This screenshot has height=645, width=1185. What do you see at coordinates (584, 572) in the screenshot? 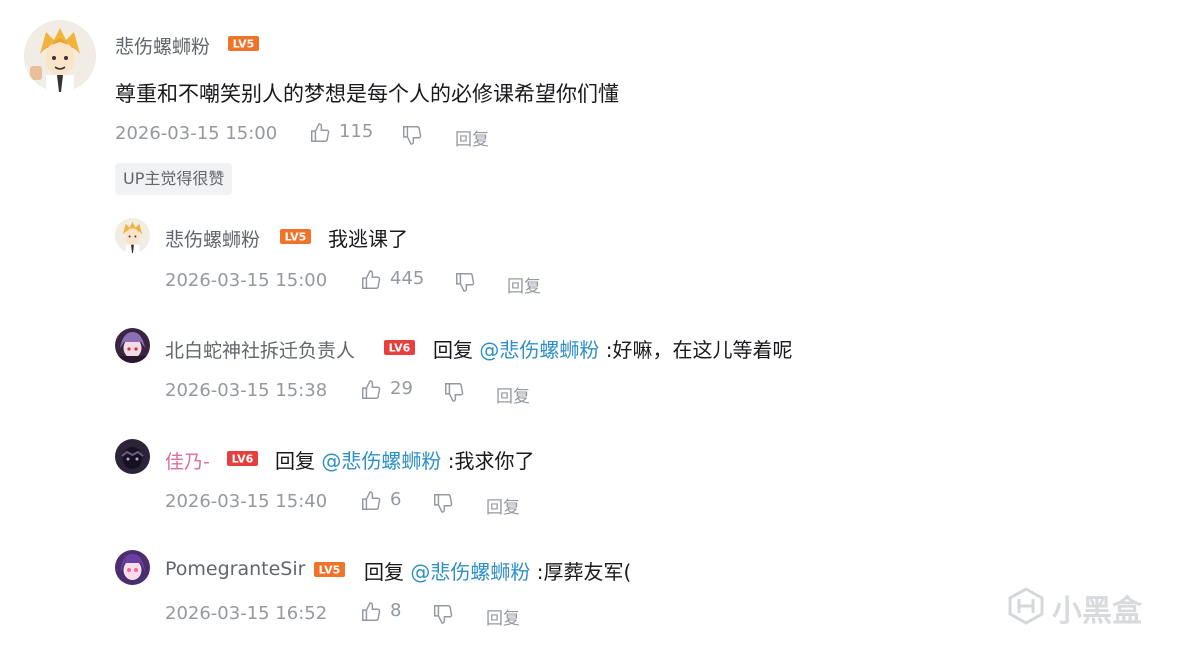
I see `reply-text: :厚葬友军(` at bounding box center [584, 572].